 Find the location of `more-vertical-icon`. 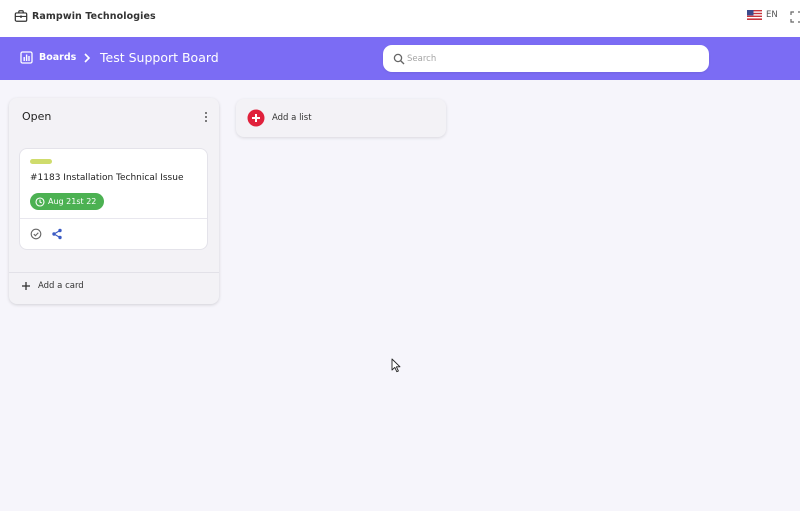

more-vertical-icon is located at coordinates (206, 117).